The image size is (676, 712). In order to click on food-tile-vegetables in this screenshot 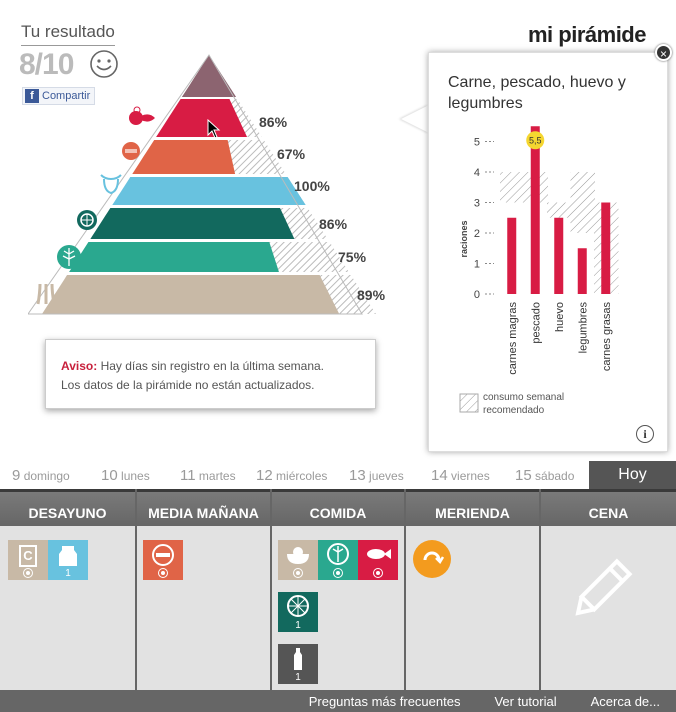, I will do `click(338, 560)`.